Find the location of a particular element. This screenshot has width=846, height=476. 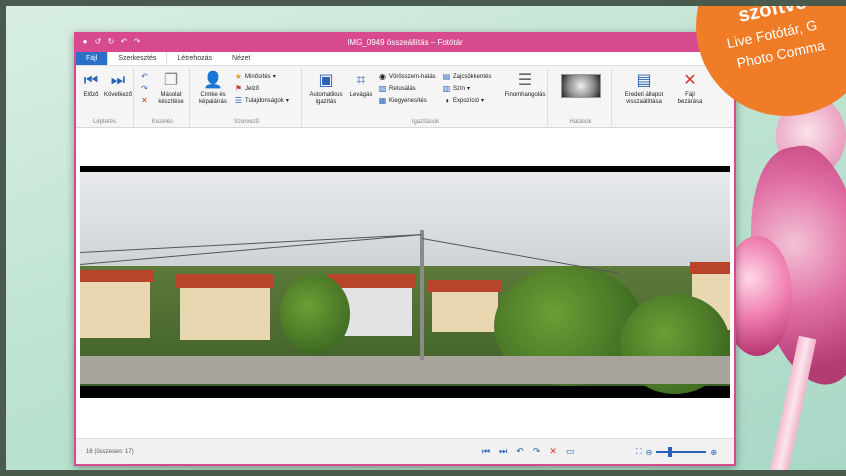

zoom-in-icon: ⊕ is located at coordinates (713, 452).